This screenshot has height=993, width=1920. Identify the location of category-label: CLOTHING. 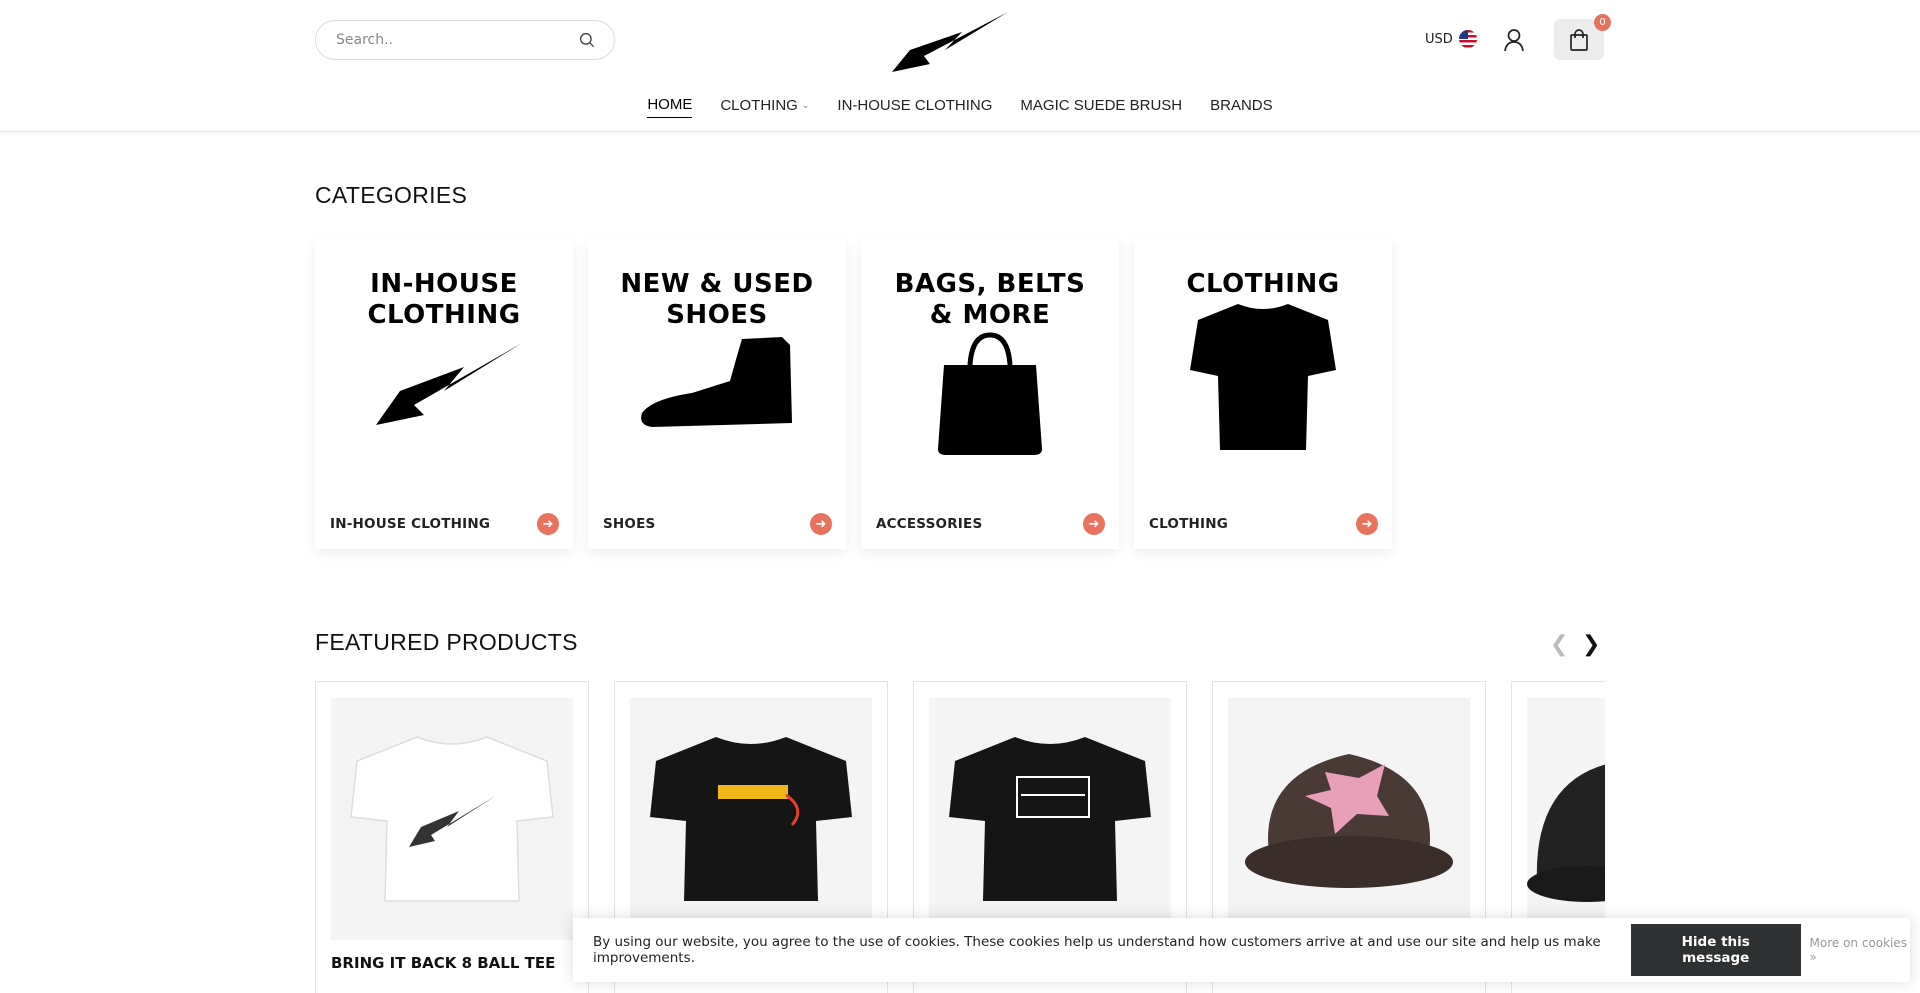
(1189, 524).